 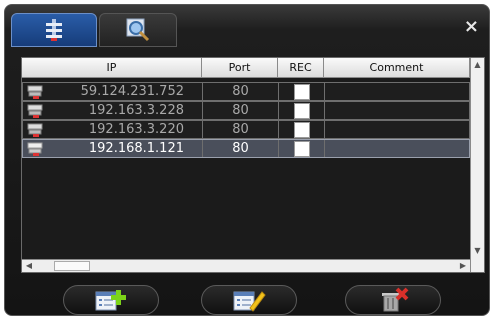 I want to click on table-row: 192.163.3.220 80, so click(x=246, y=129).